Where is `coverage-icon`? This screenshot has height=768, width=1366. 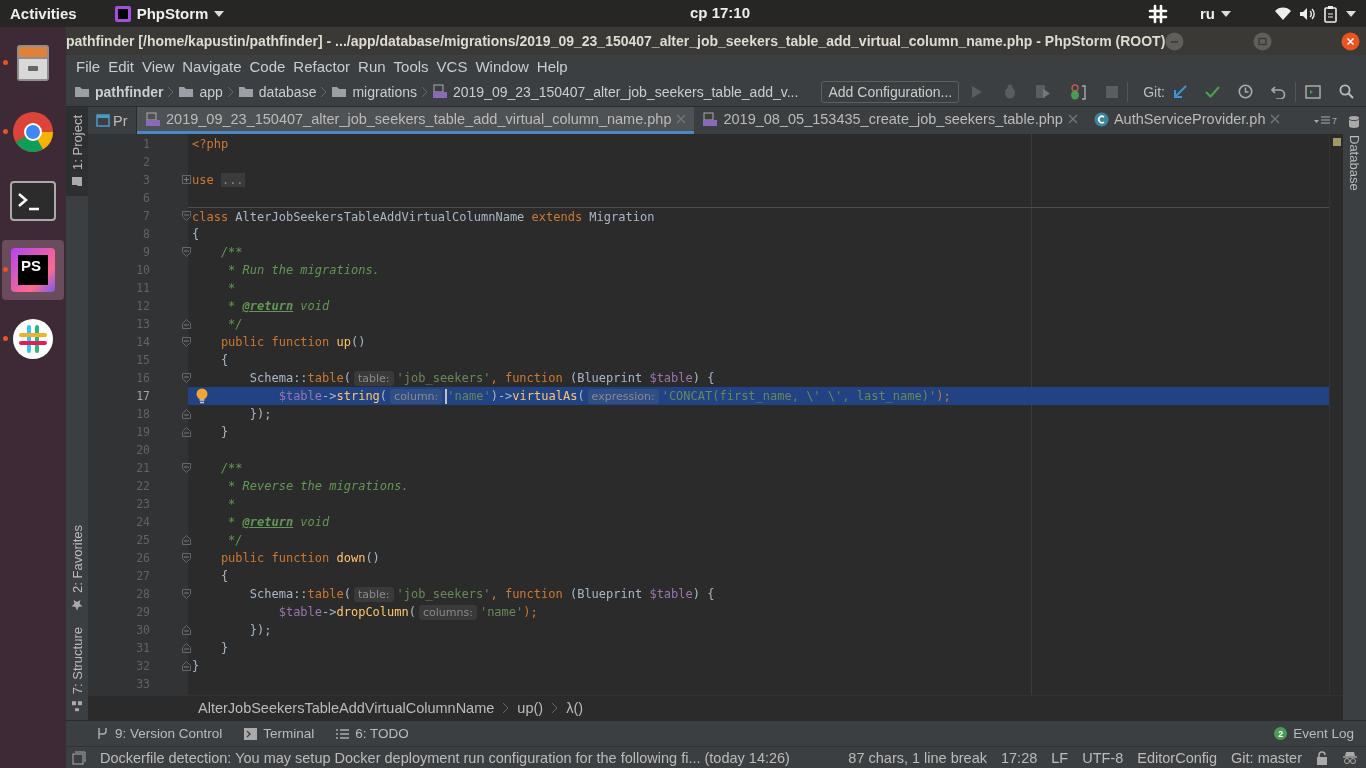 coverage-icon is located at coordinates (1043, 91).